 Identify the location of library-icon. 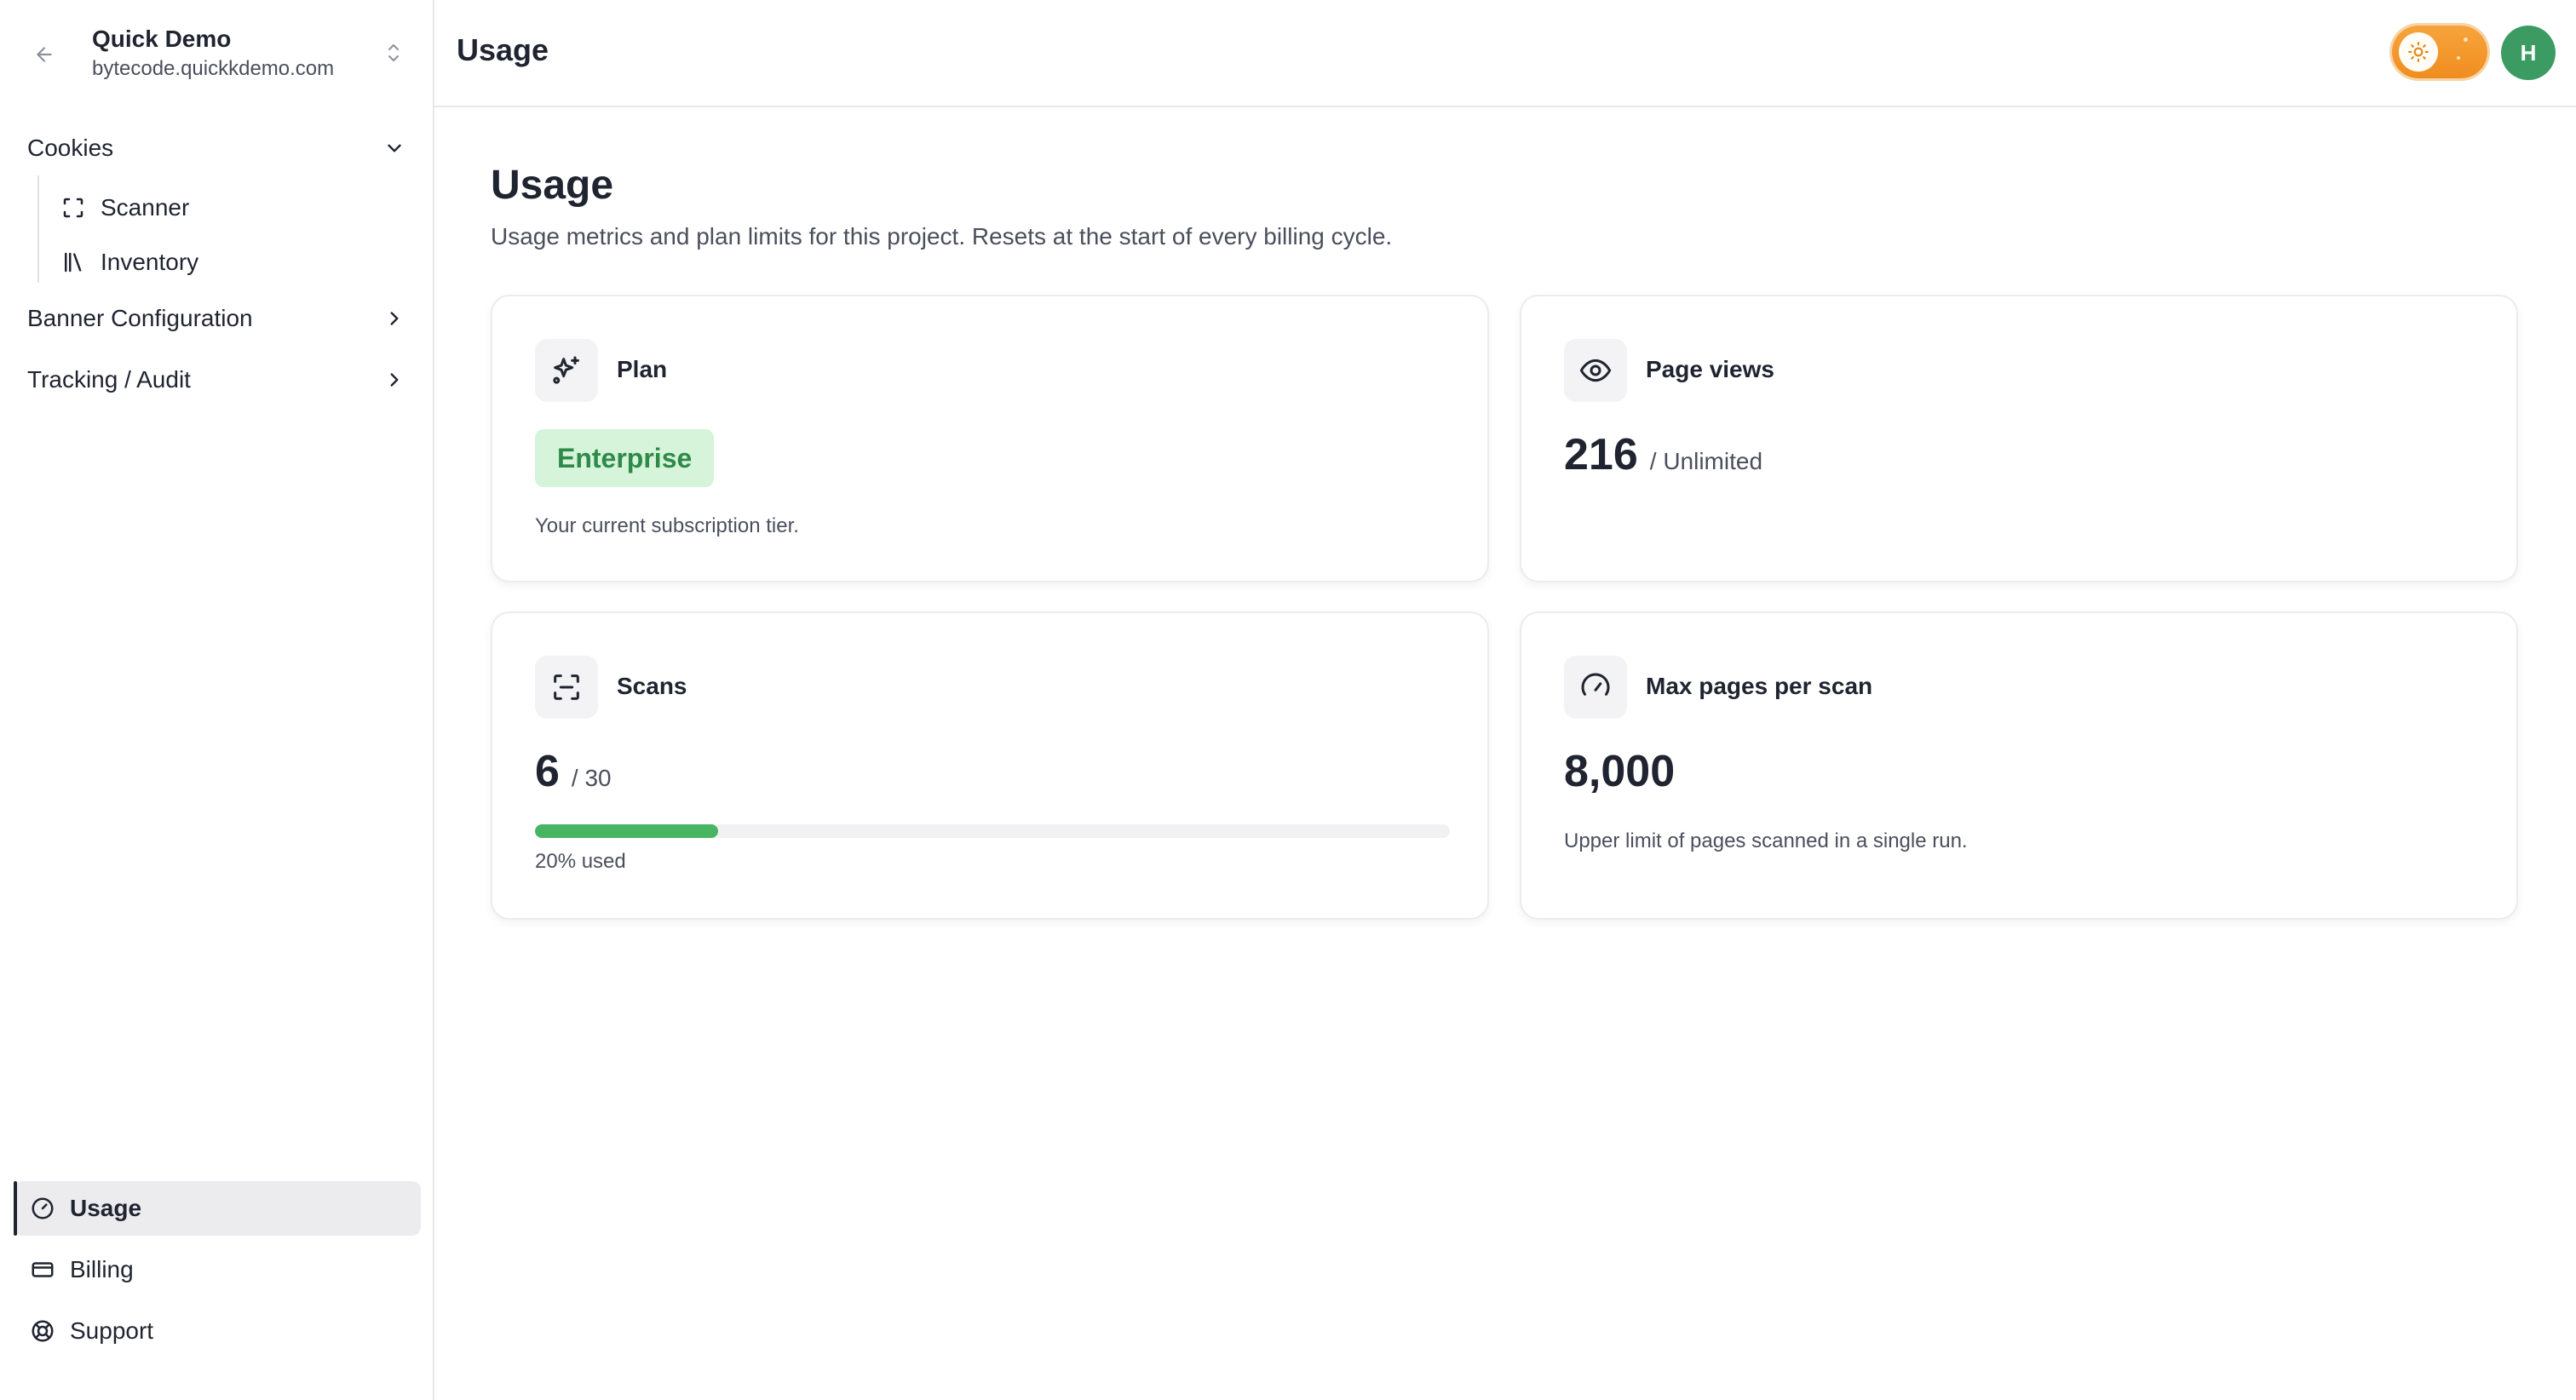
(74, 262).